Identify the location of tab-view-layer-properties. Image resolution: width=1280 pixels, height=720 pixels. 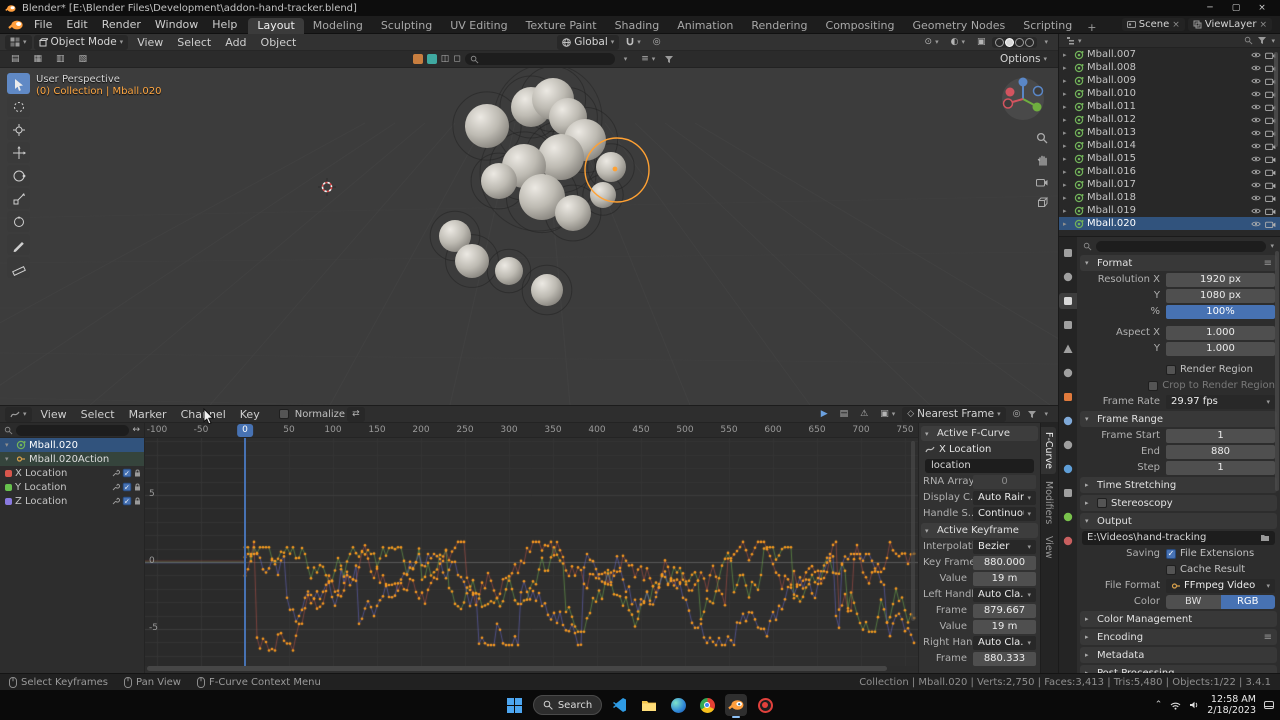
(1068, 325).